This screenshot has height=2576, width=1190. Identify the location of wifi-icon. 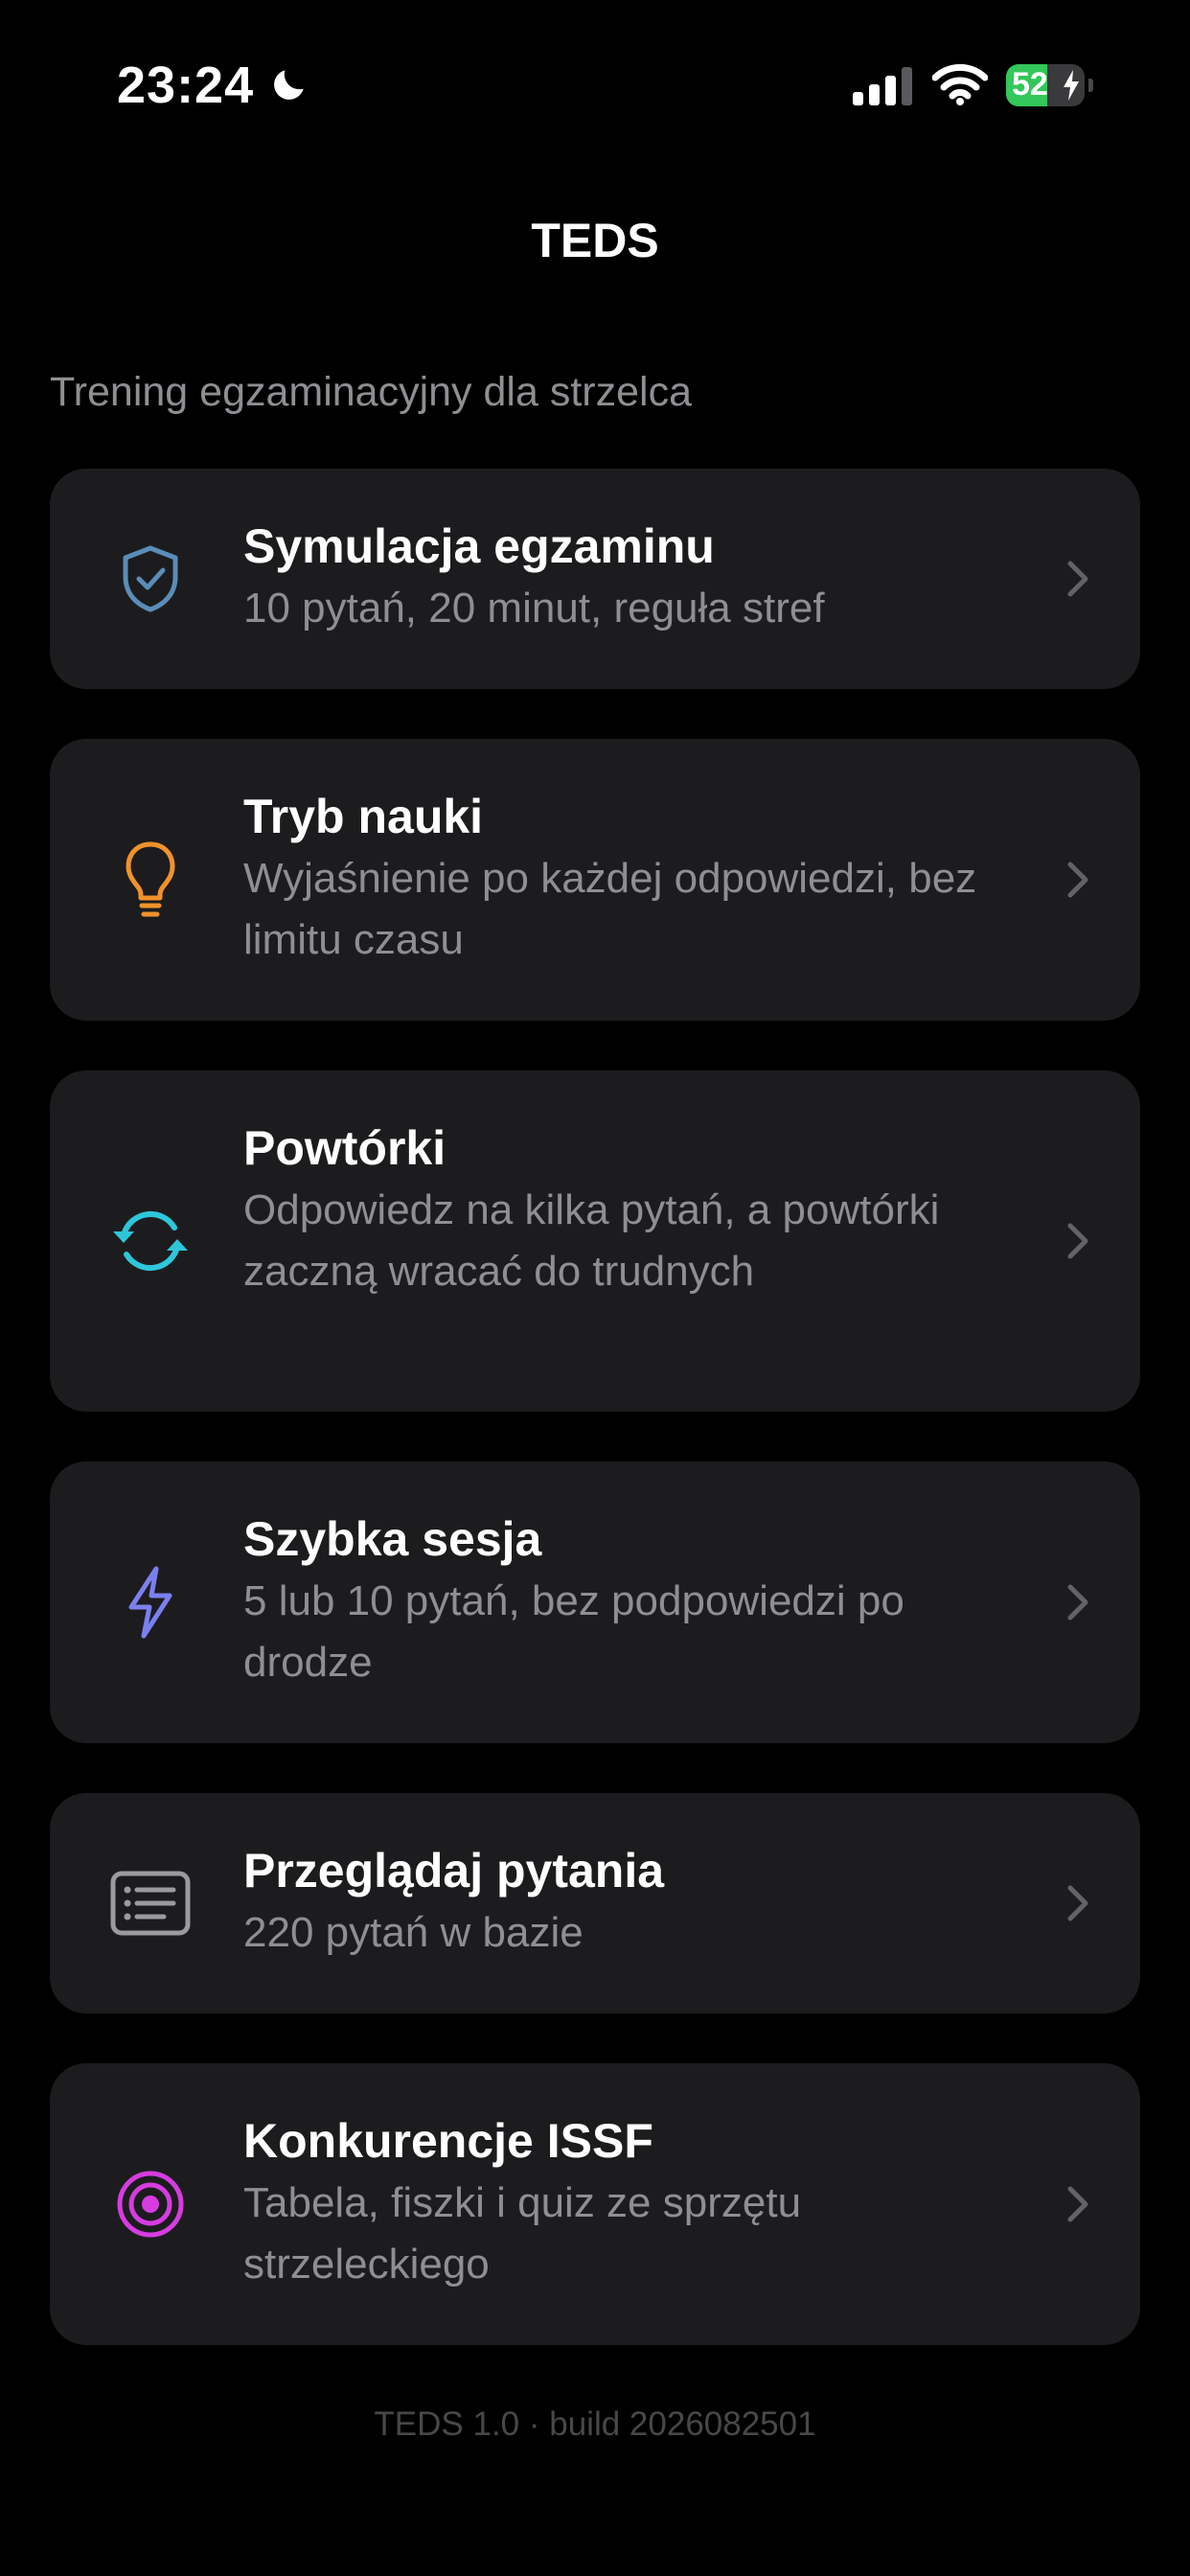
(960, 86).